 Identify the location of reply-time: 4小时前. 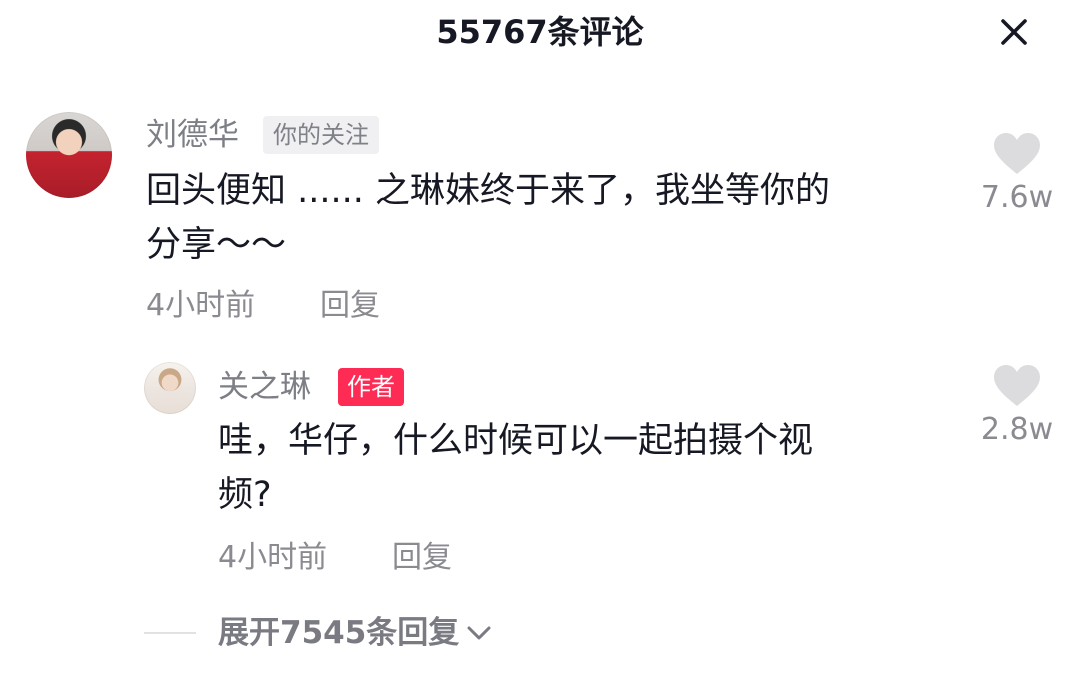
(273, 557).